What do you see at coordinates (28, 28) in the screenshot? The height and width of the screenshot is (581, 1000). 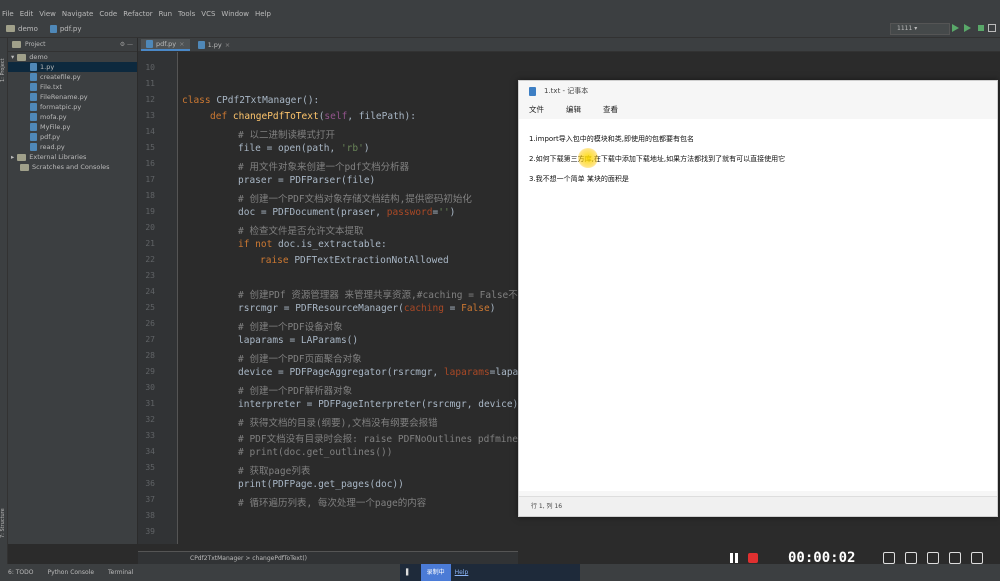 I see `nav-project-label: demo` at bounding box center [28, 28].